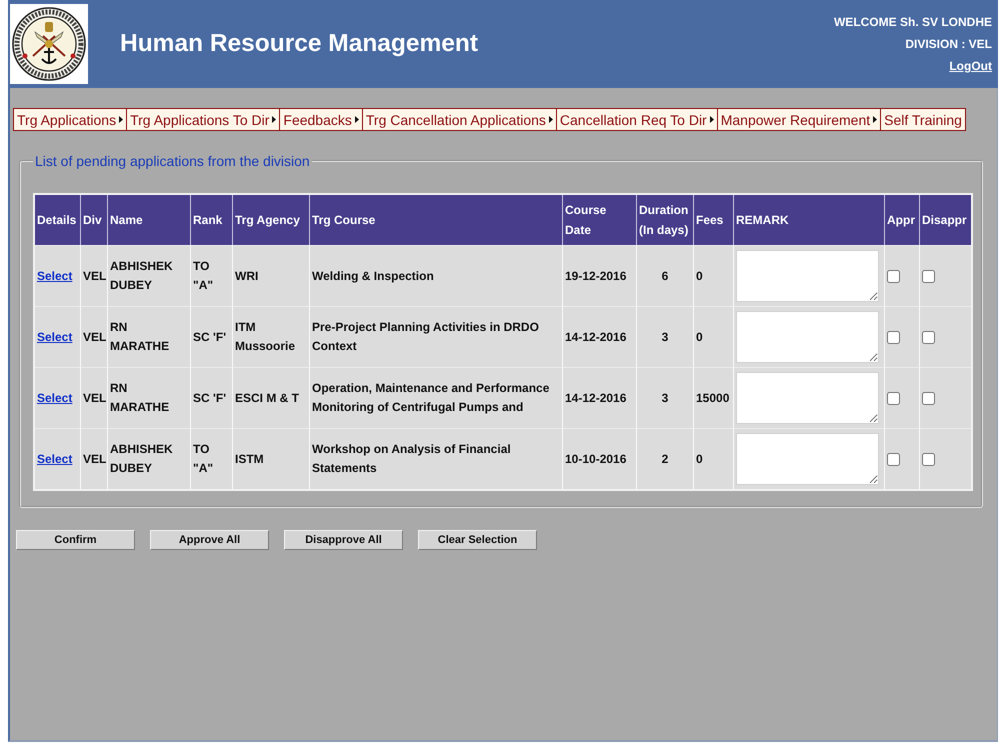 The width and height of the screenshot is (1000, 750). I want to click on action-button: Confirm, so click(75, 540).